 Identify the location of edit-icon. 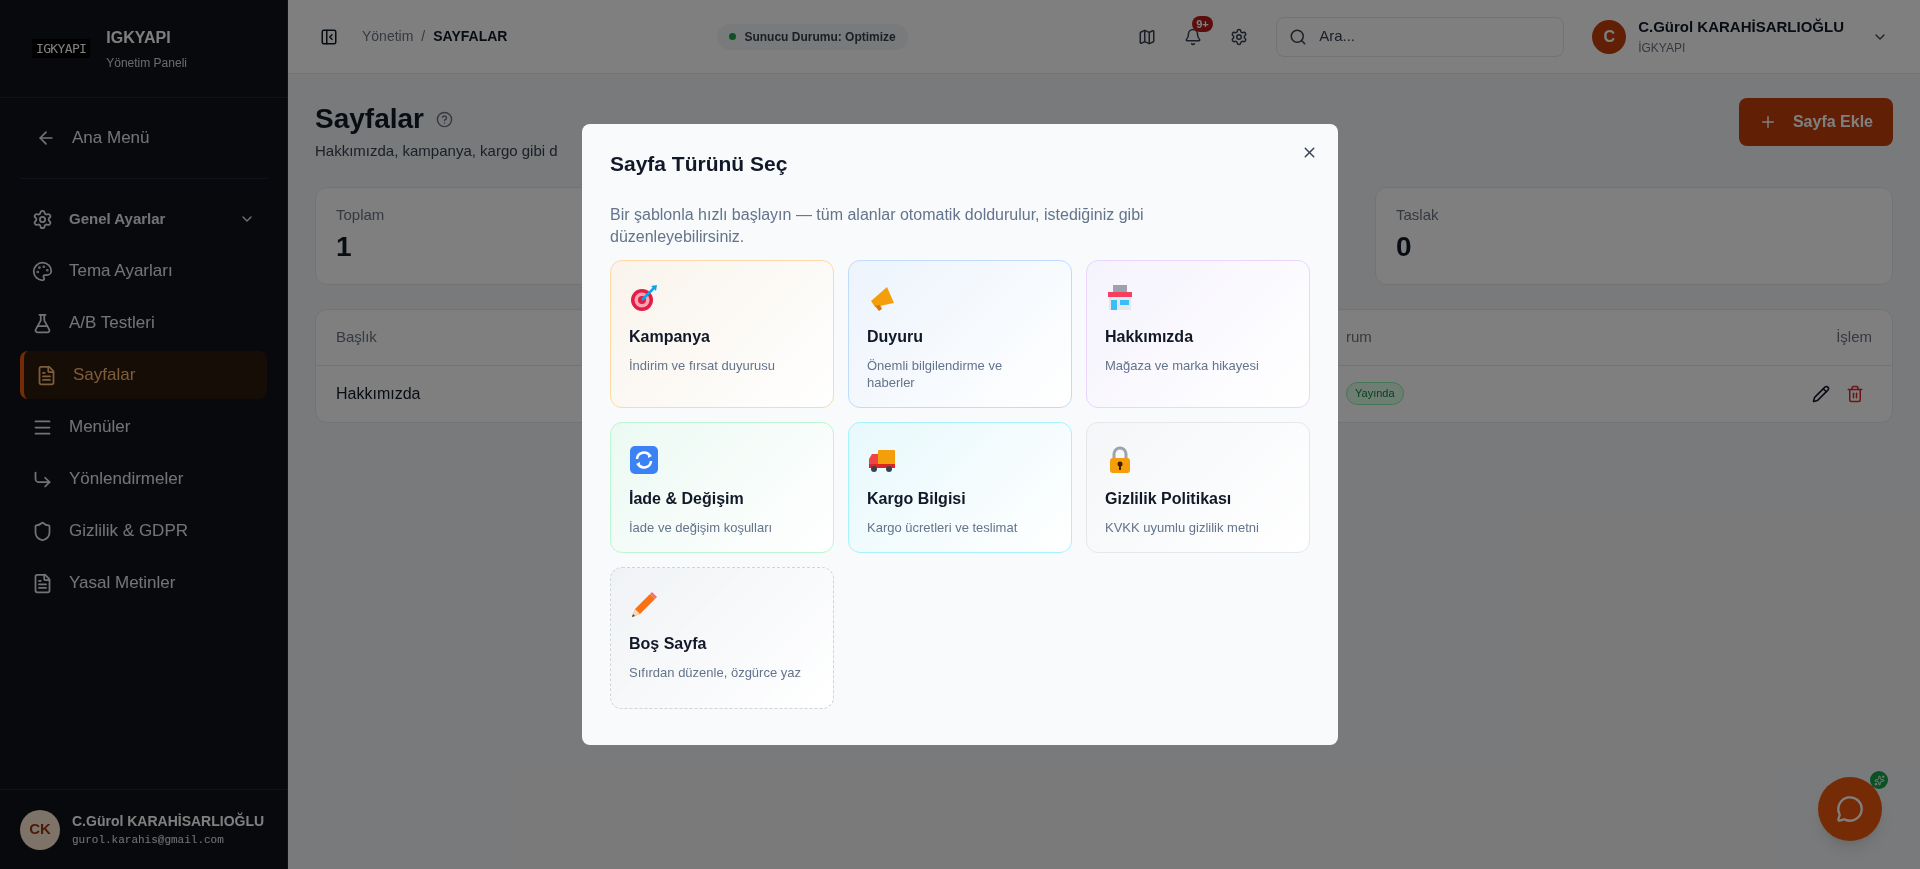
(1821, 393).